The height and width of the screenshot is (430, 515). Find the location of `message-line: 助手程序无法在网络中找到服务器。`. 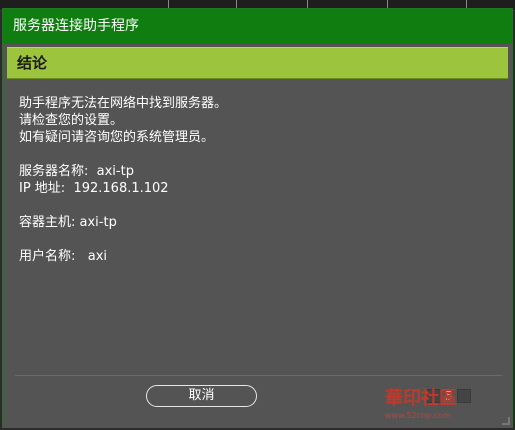

message-line: 助手程序无法在网络中找到服务器。 is located at coordinates (123, 103).